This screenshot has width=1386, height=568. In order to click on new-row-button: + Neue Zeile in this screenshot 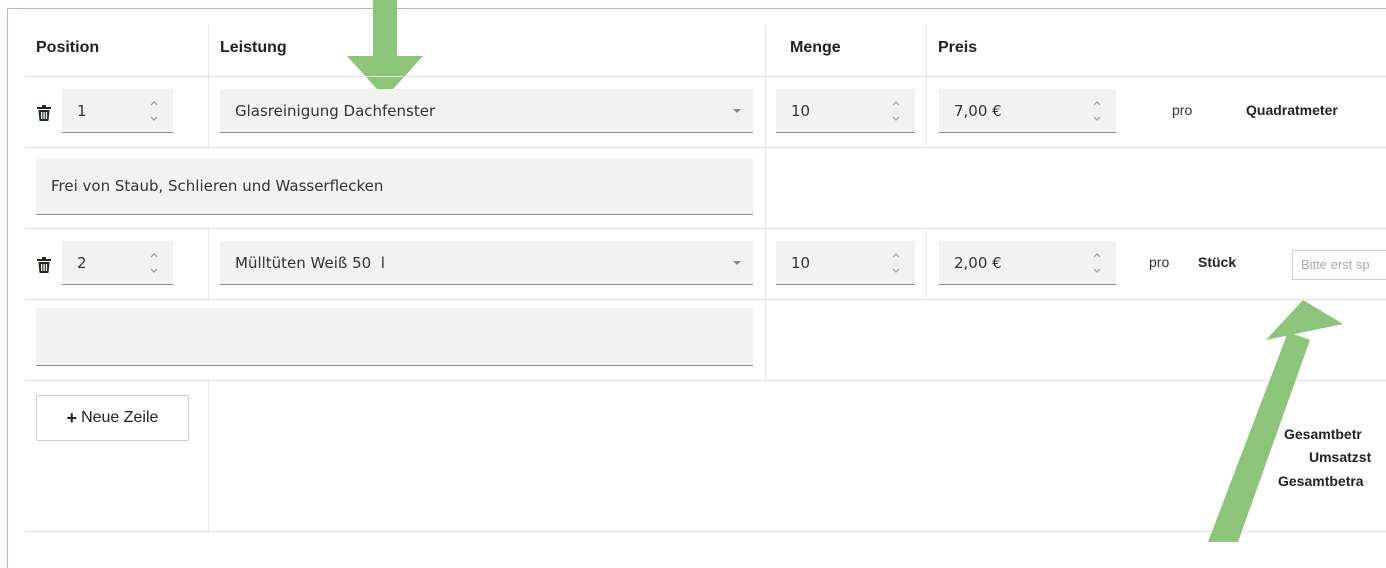, I will do `click(112, 418)`.